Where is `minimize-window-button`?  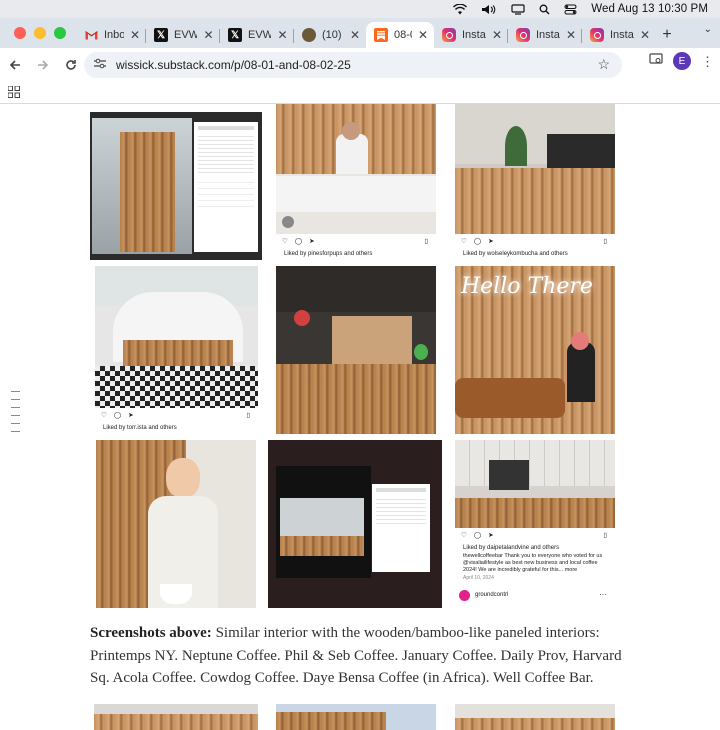
minimize-window-button is located at coordinates (40, 33).